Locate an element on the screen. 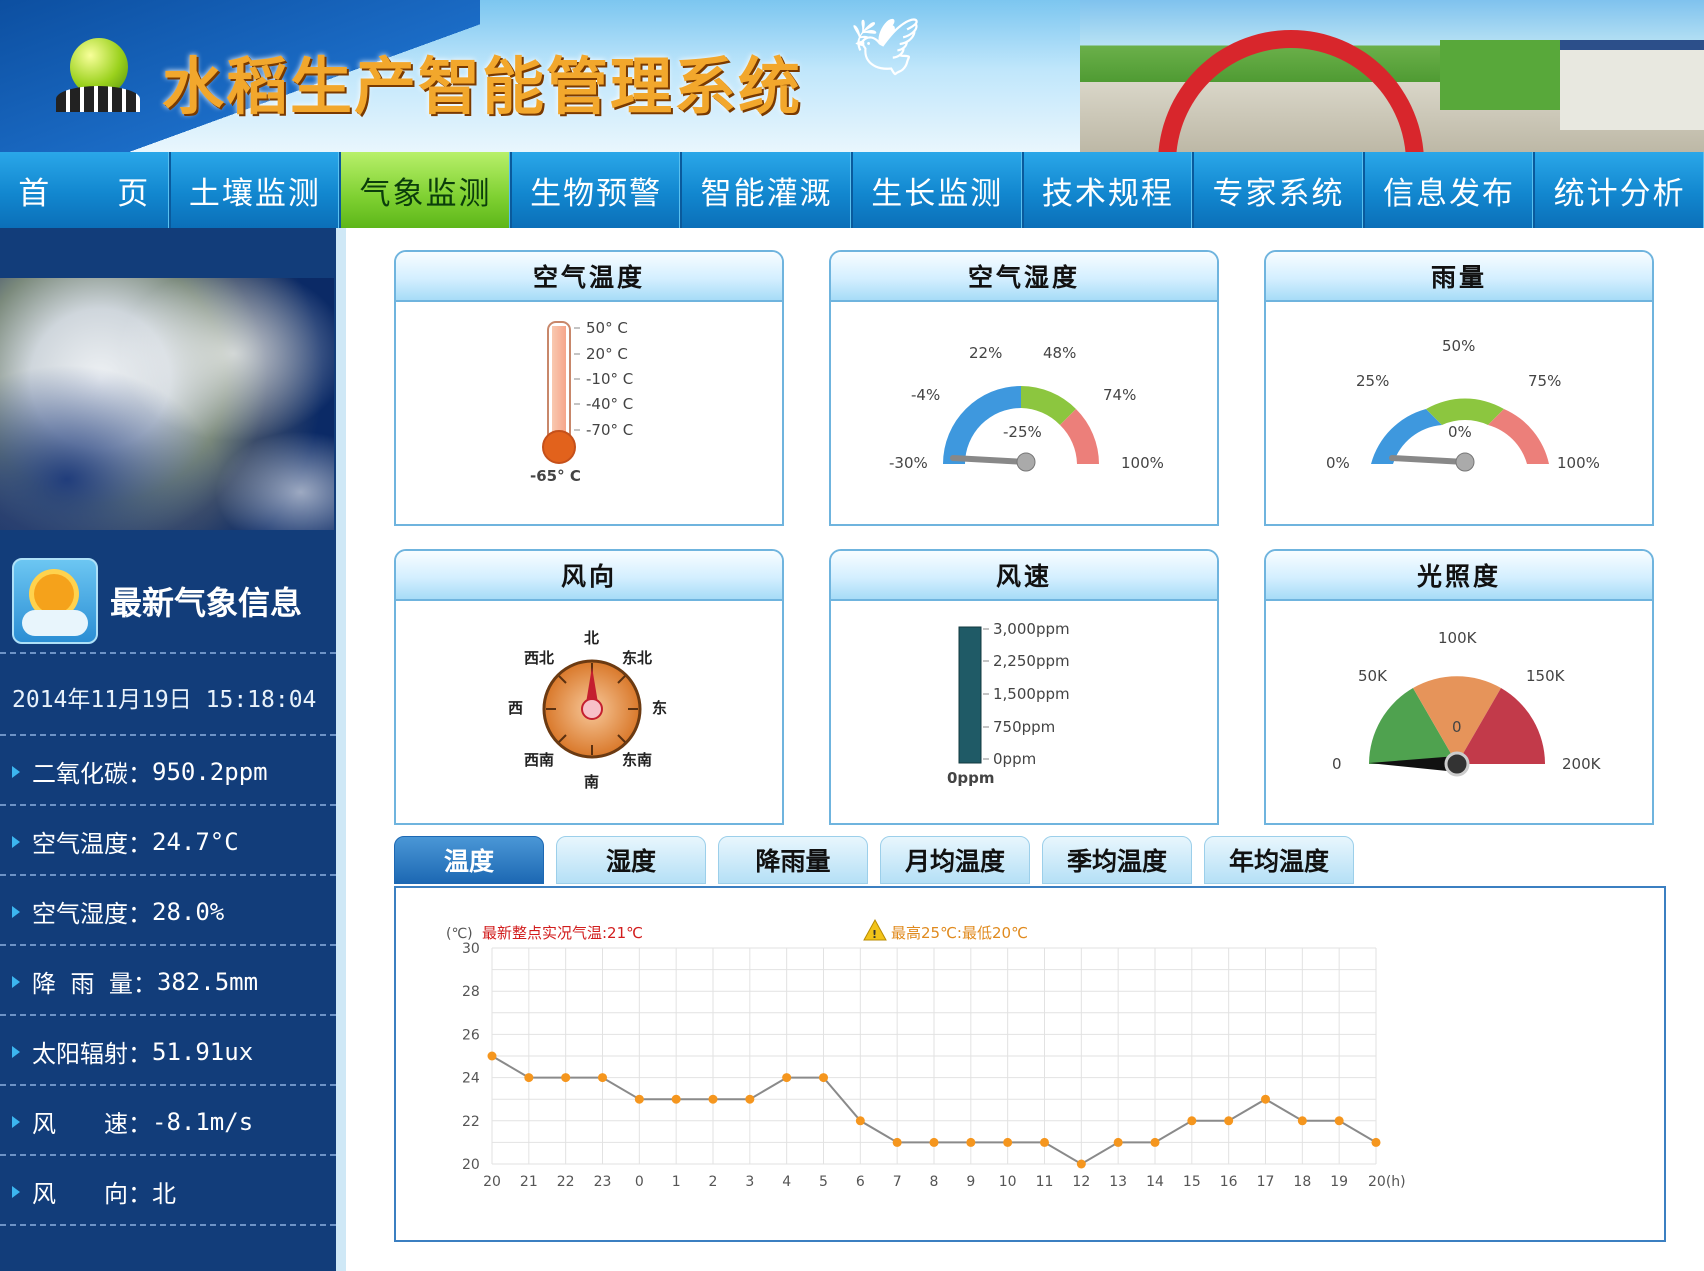  speed-tick: 750ppm is located at coordinates (1024, 727).